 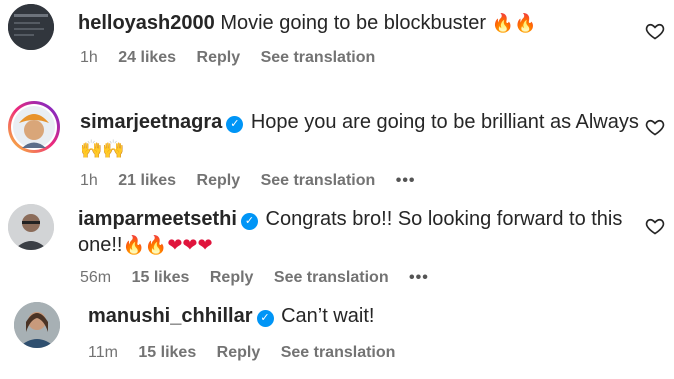 I want to click on comment-body-line2: 🙌🙌, so click(x=102, y=149).